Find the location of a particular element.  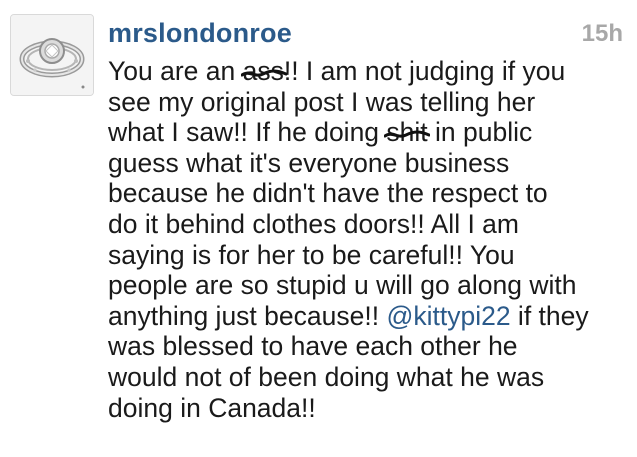

comment-line: was blessed to have each other he is located at coordinates (313, 346).